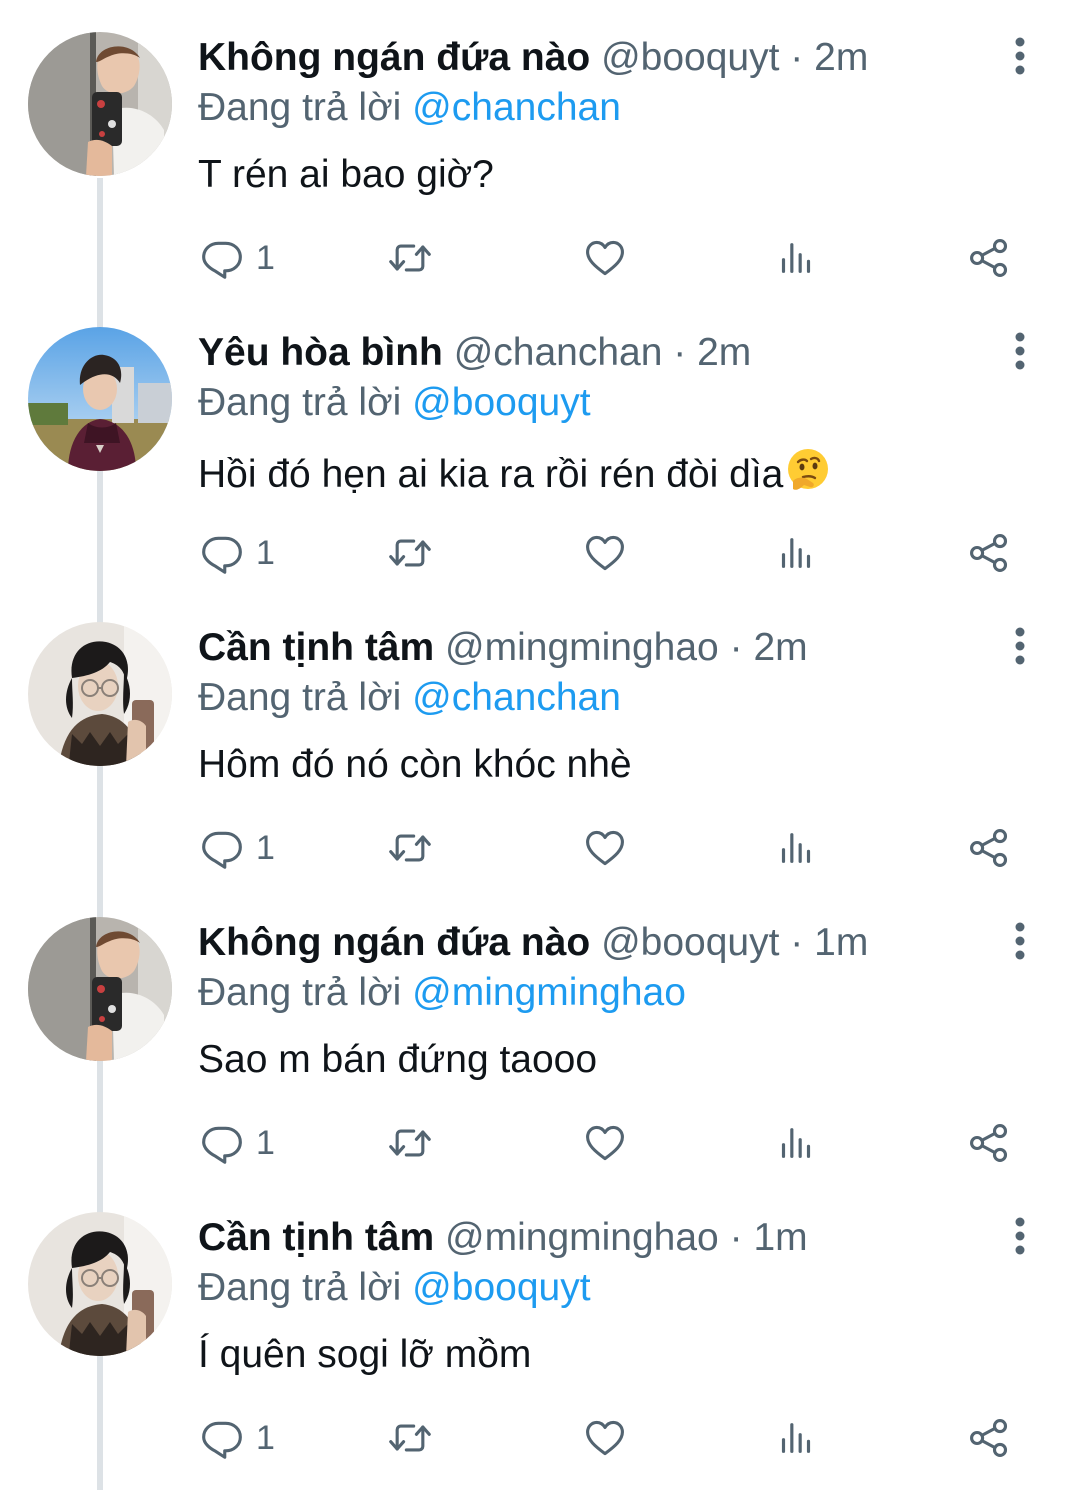 The image size is (1080, 1490). Describe the element at coordinates (409, 108) in the screenshot. I see `replying-to: Đang trả lời @chanchan` at that location.